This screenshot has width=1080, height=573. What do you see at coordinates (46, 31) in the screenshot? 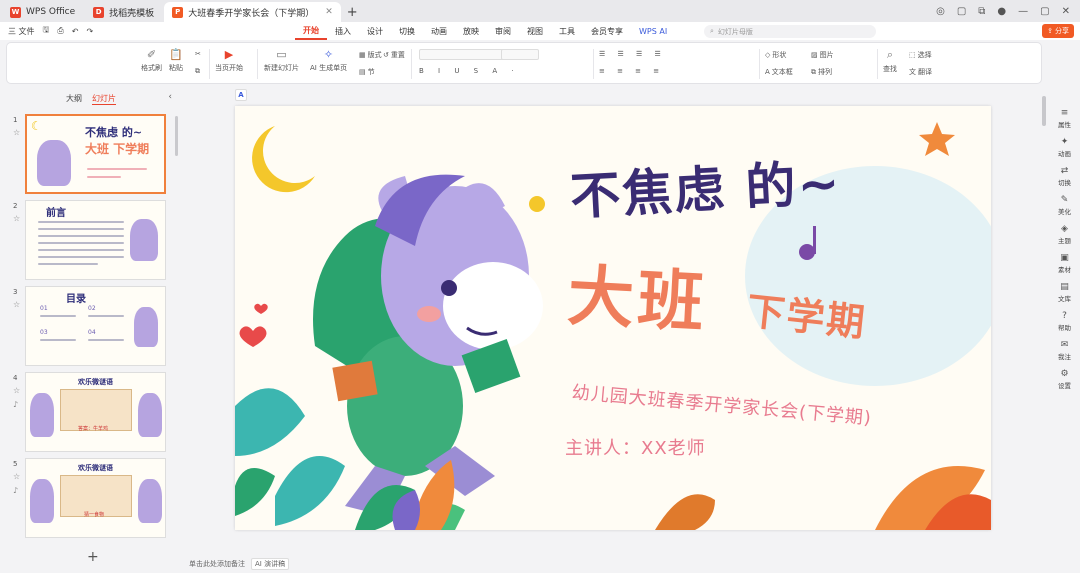
I see `save-icon: 🖫` at bounding box center [46, 31].